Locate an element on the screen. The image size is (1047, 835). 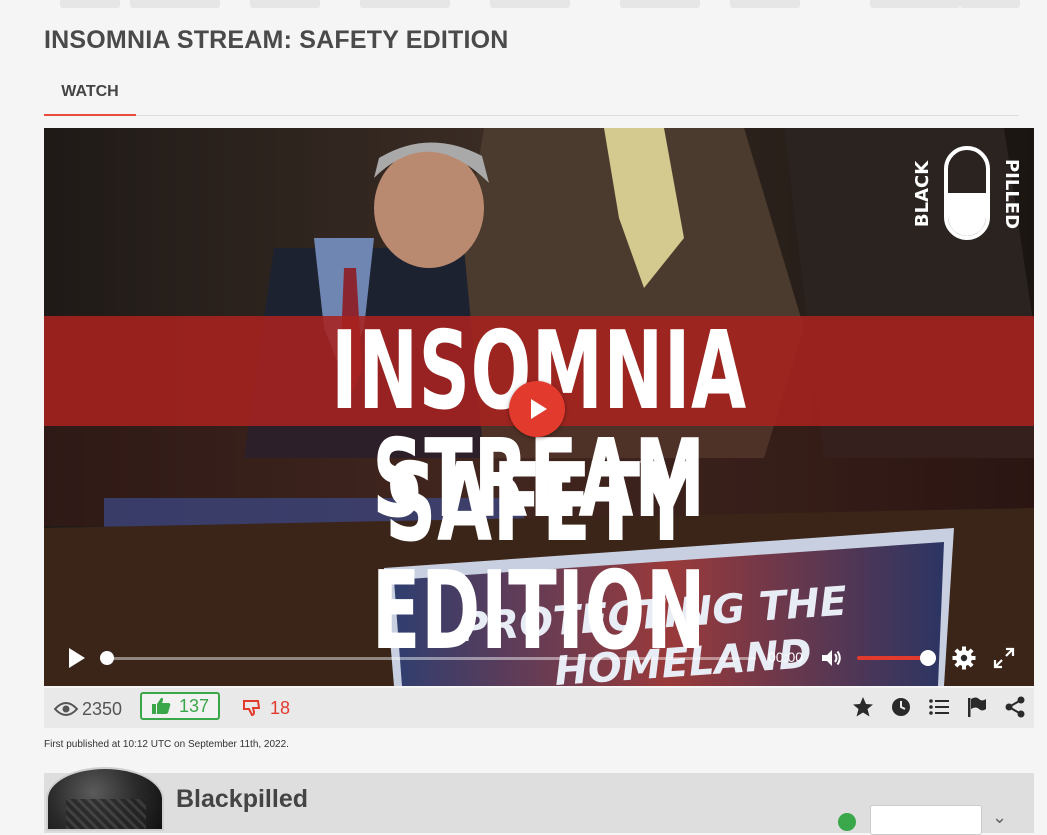
svg-text: PILLED is located at coordinates (1010, 194).